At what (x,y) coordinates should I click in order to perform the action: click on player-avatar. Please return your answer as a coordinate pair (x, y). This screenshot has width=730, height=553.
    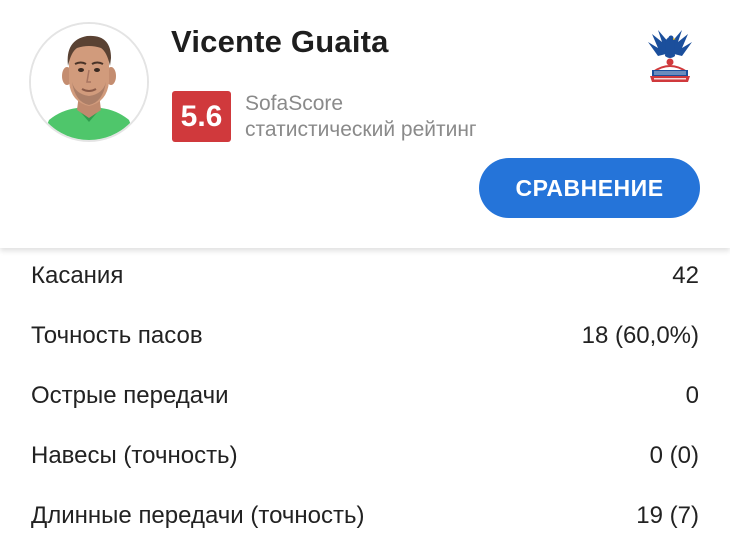
    Looking at the image, I should click on (89, 82).